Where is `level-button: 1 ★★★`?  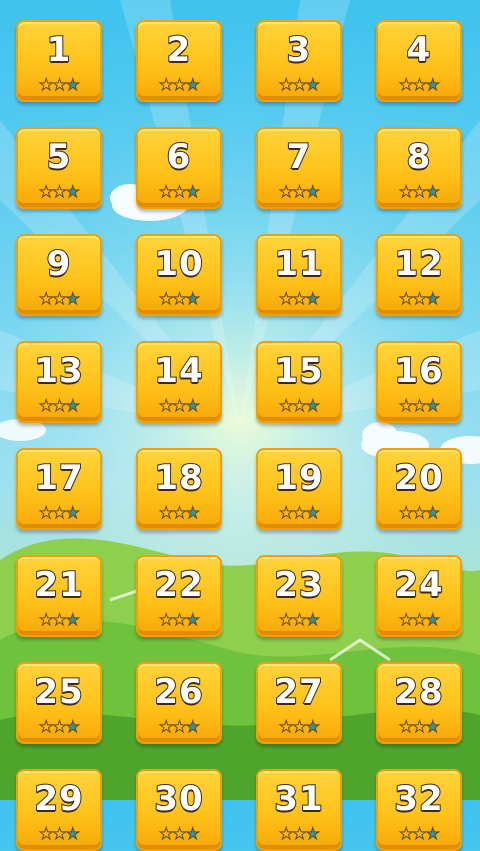 level-button: 1 ★★★ is located at coordinates (59, 61).